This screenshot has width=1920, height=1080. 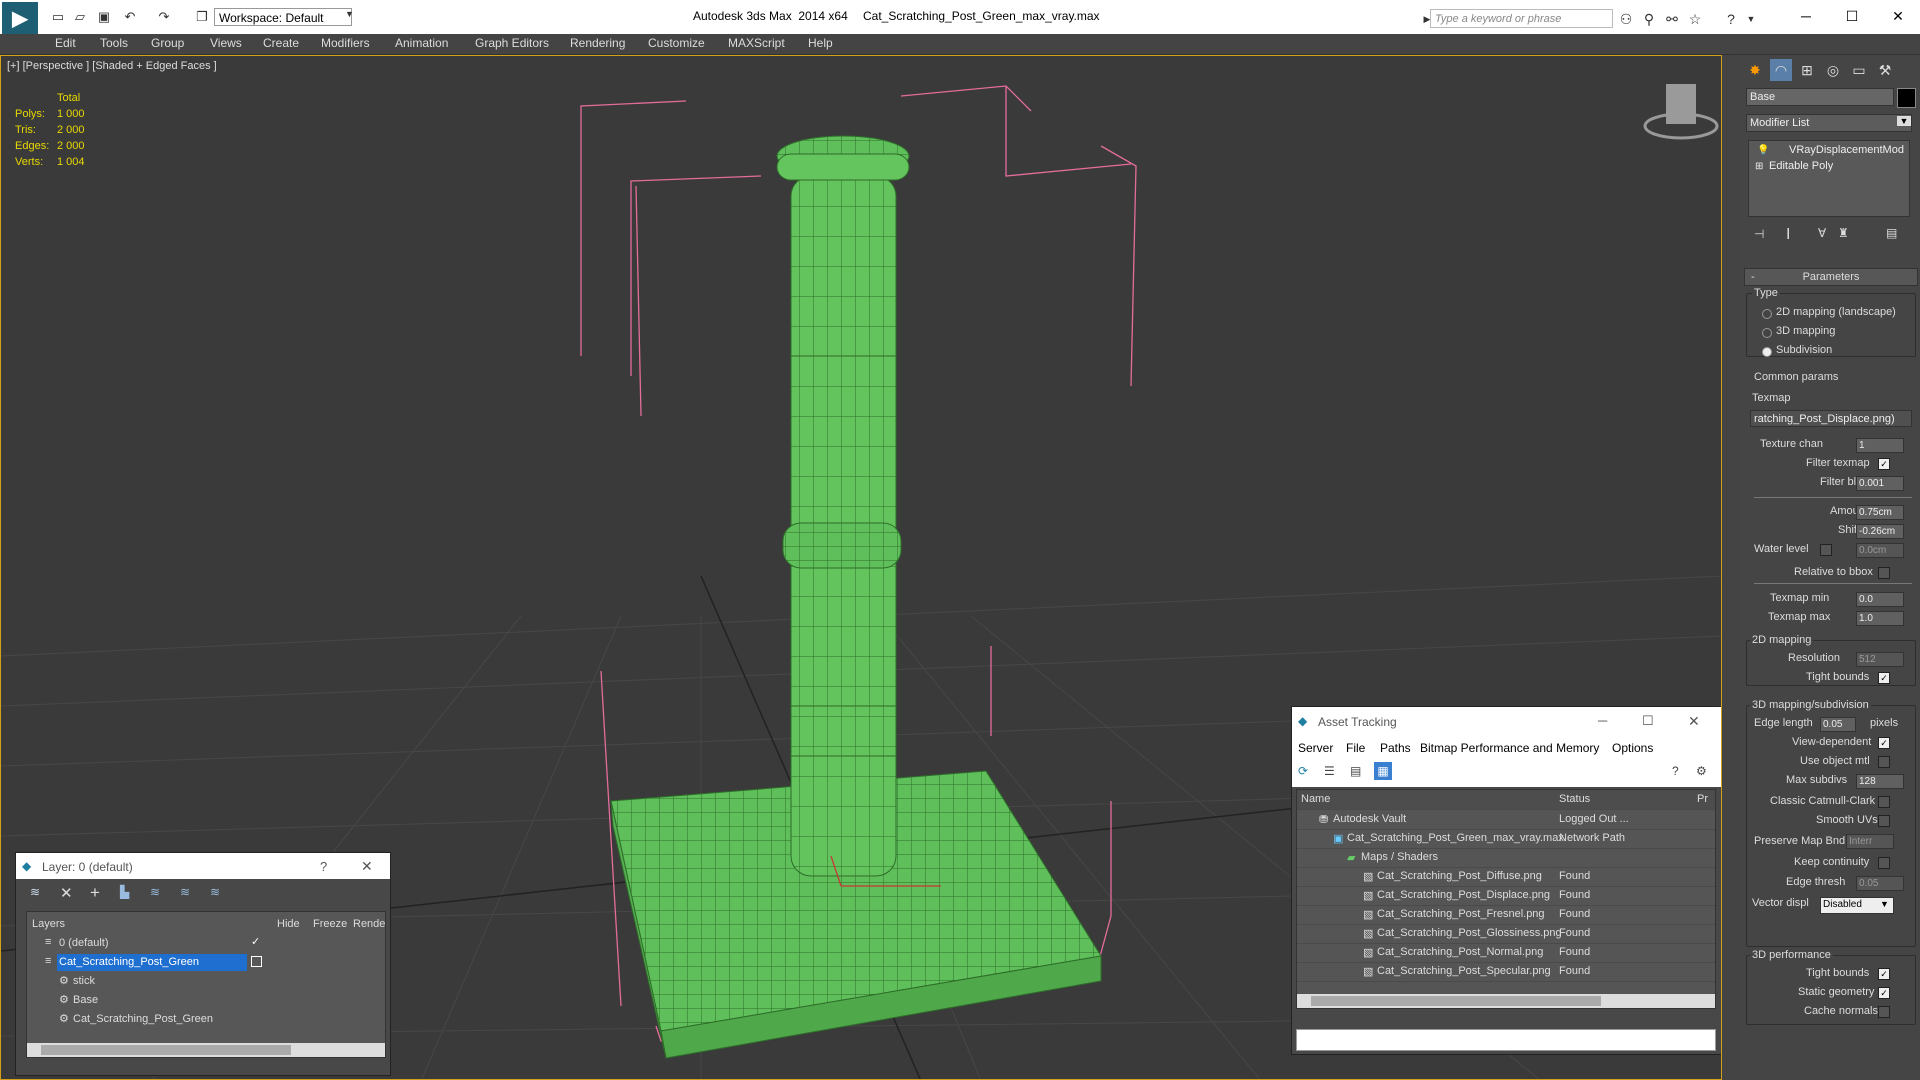 I want to click on new-layer-icon: ≋, so click(x=35, y=892).